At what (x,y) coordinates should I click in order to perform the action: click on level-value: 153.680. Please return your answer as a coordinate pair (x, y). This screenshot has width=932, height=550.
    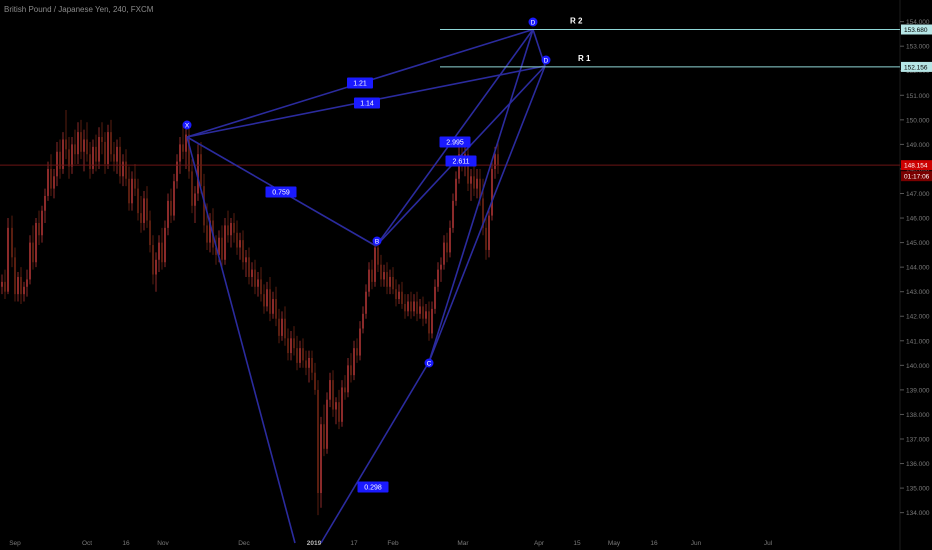
    Looking at the image, I should click on (916, 30).